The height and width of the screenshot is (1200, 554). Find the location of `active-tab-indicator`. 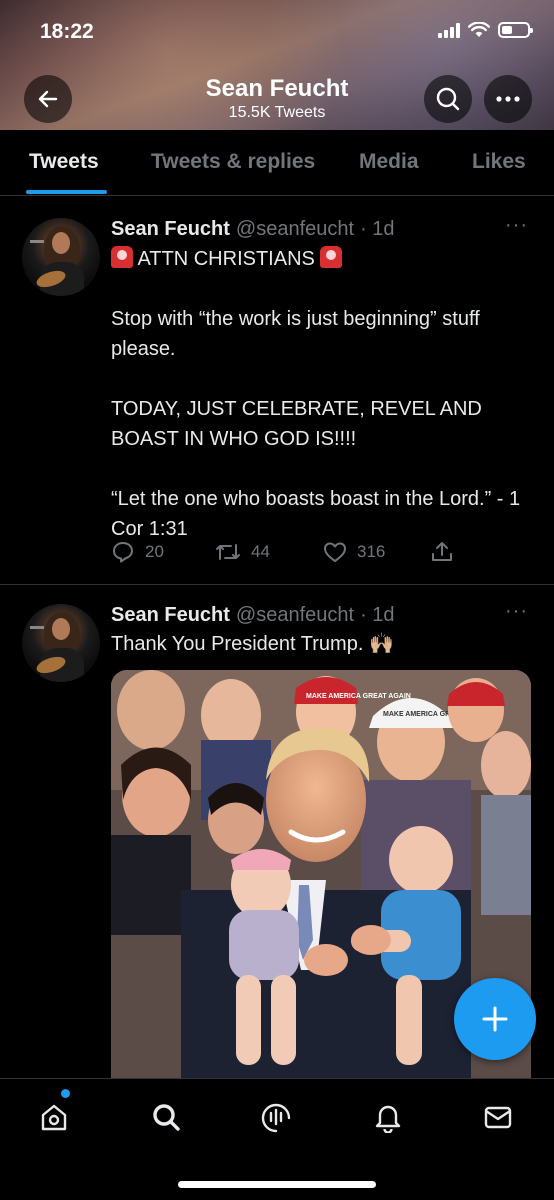

active-tab-indicator is located at coordinates (66, 192).